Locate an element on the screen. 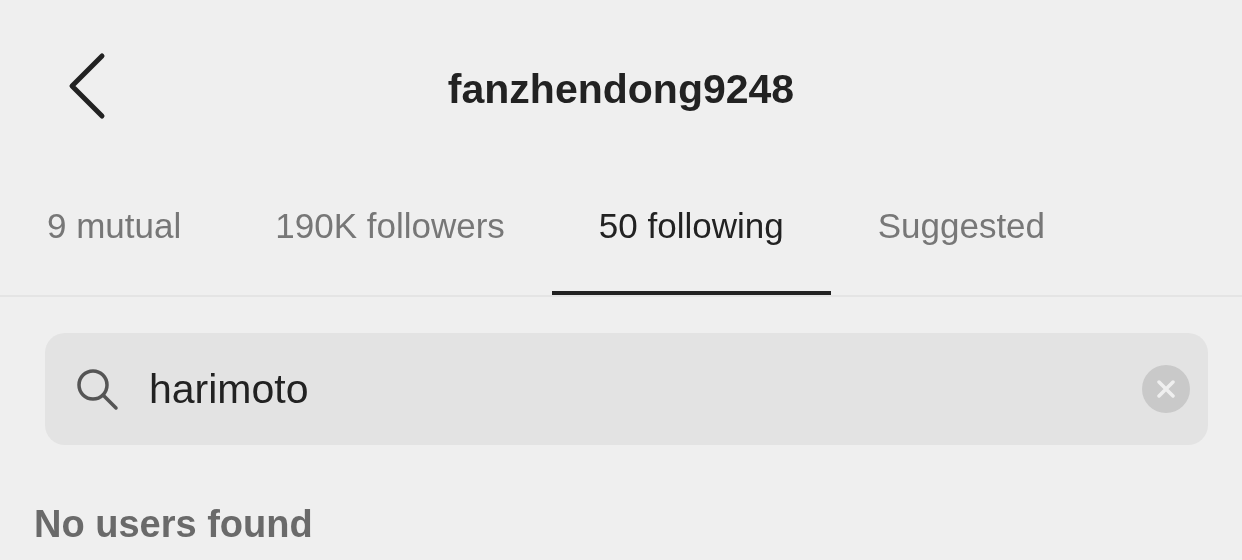 Image resolution: width=1242 pixels, height=560 pixels. tab: 190K followers is located at coordinates (390, 237).